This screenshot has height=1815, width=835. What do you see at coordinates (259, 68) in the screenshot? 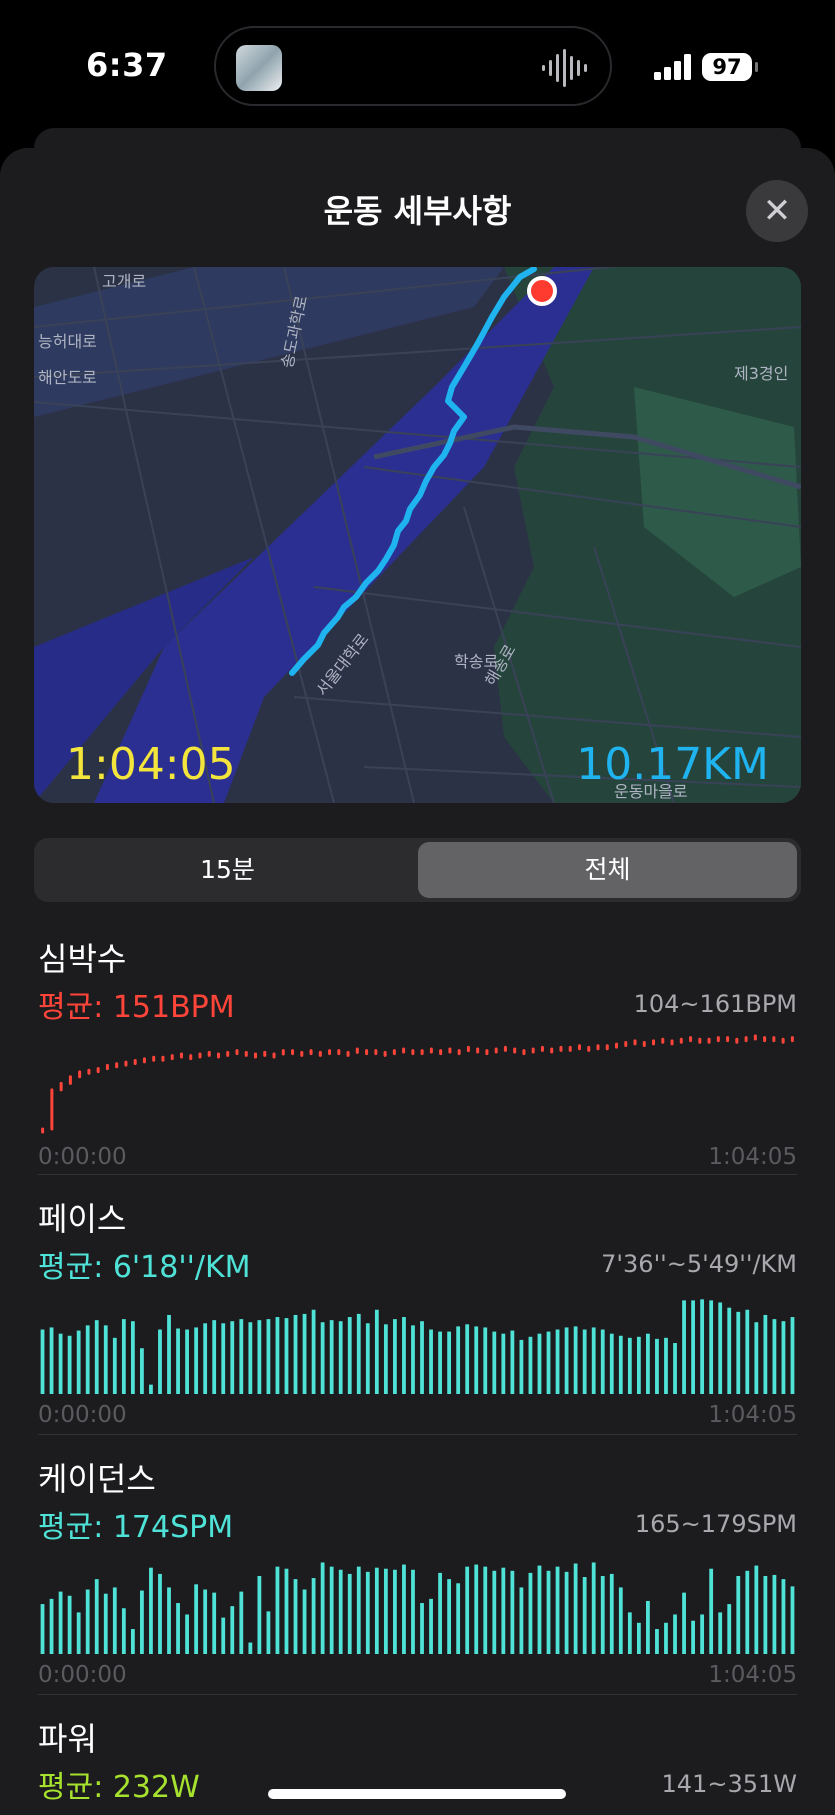
I see `now-playing-artwork` at bounding box center [259, 68].